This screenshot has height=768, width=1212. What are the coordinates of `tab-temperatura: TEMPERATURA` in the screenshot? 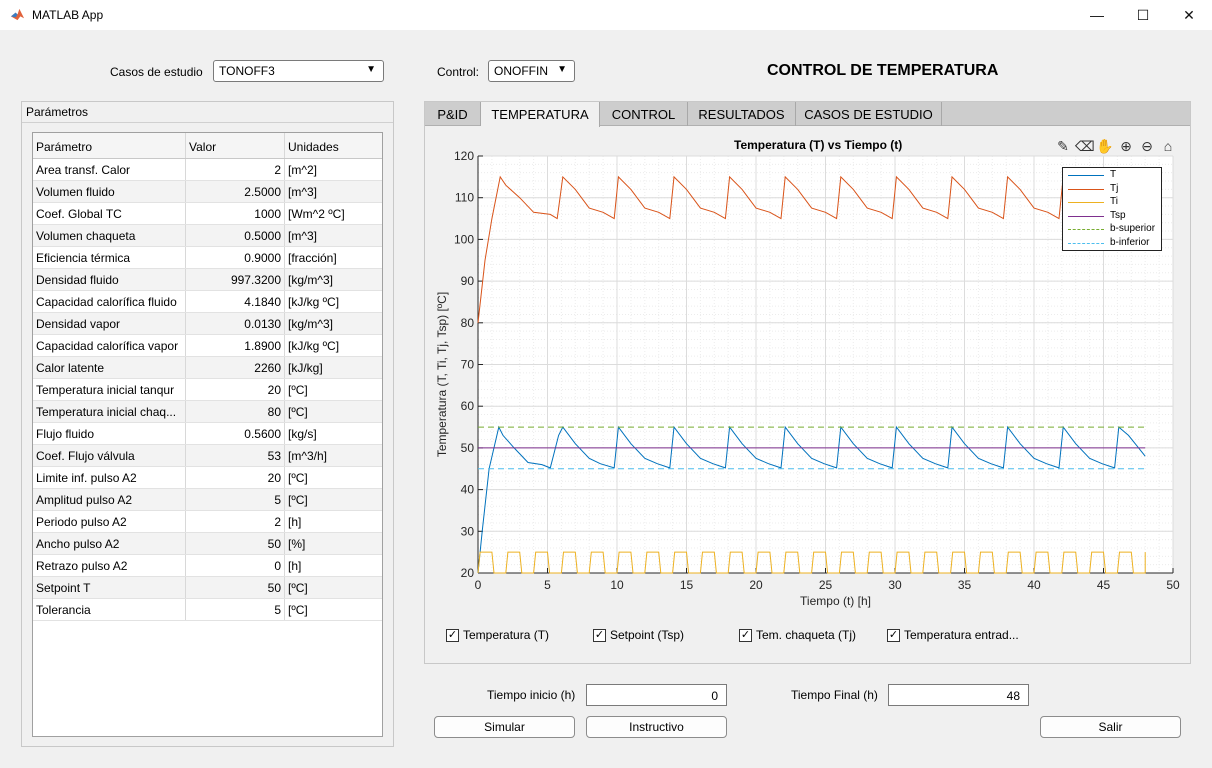 It's located at (540, 114).